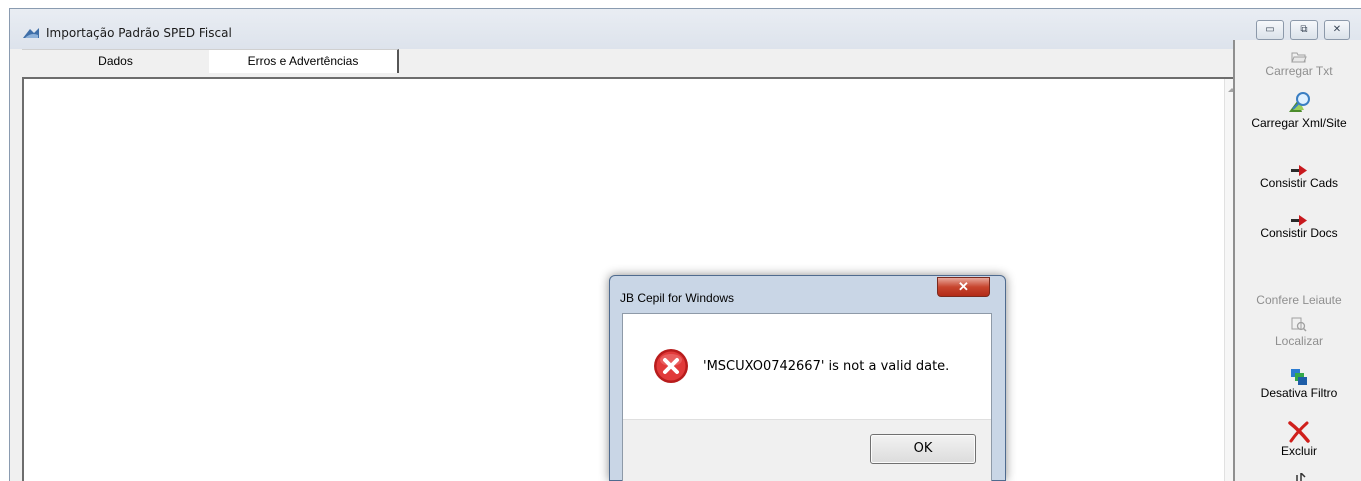 This screenshot has height=481, width=1361. I want to click on tab-erros-advertencias: Erros e Advertências, so click(304, 61).